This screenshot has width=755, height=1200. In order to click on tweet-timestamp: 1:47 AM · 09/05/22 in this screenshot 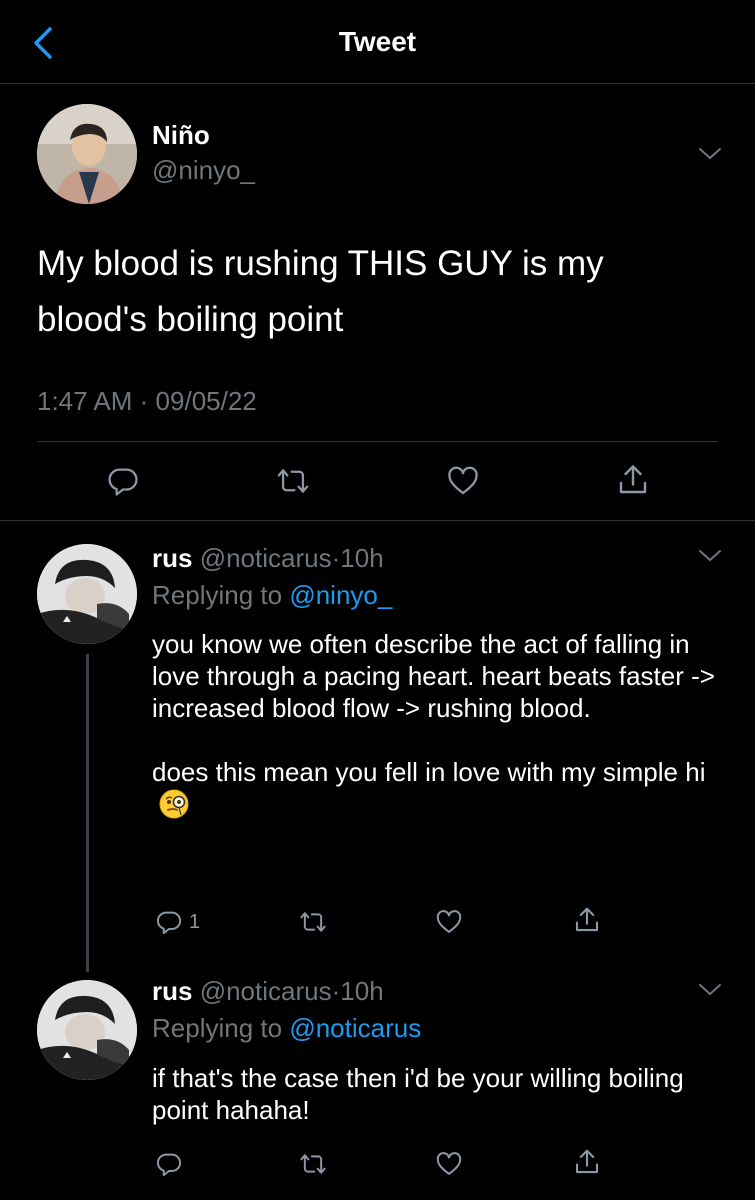, I will do `click(147, 401)`.